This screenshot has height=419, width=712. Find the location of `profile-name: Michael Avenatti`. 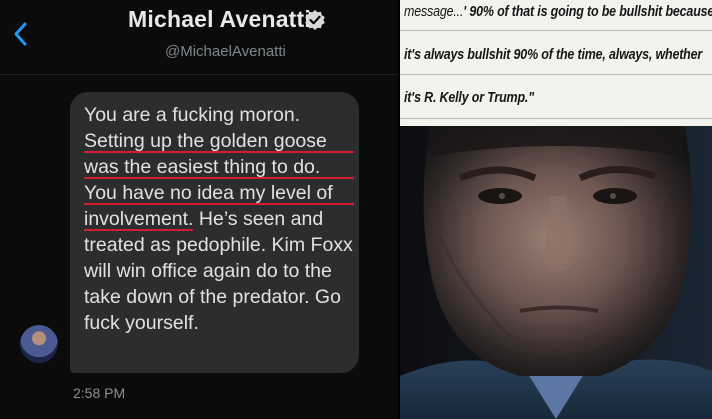

profile-name: Michael Avenatti is located at coordinates (219, 19).